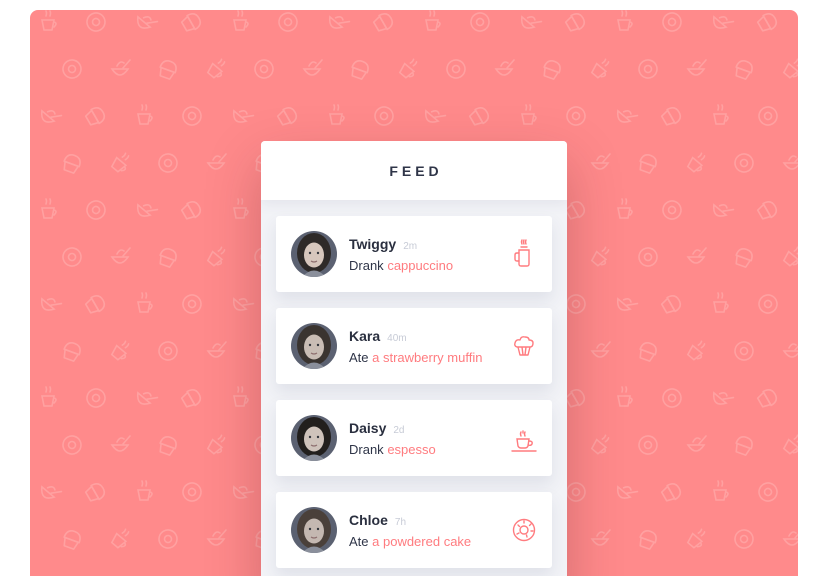 This screenshot has height=576, width=828. I want to click on activity-line: Ate a powdered cake, so click(429, 541).